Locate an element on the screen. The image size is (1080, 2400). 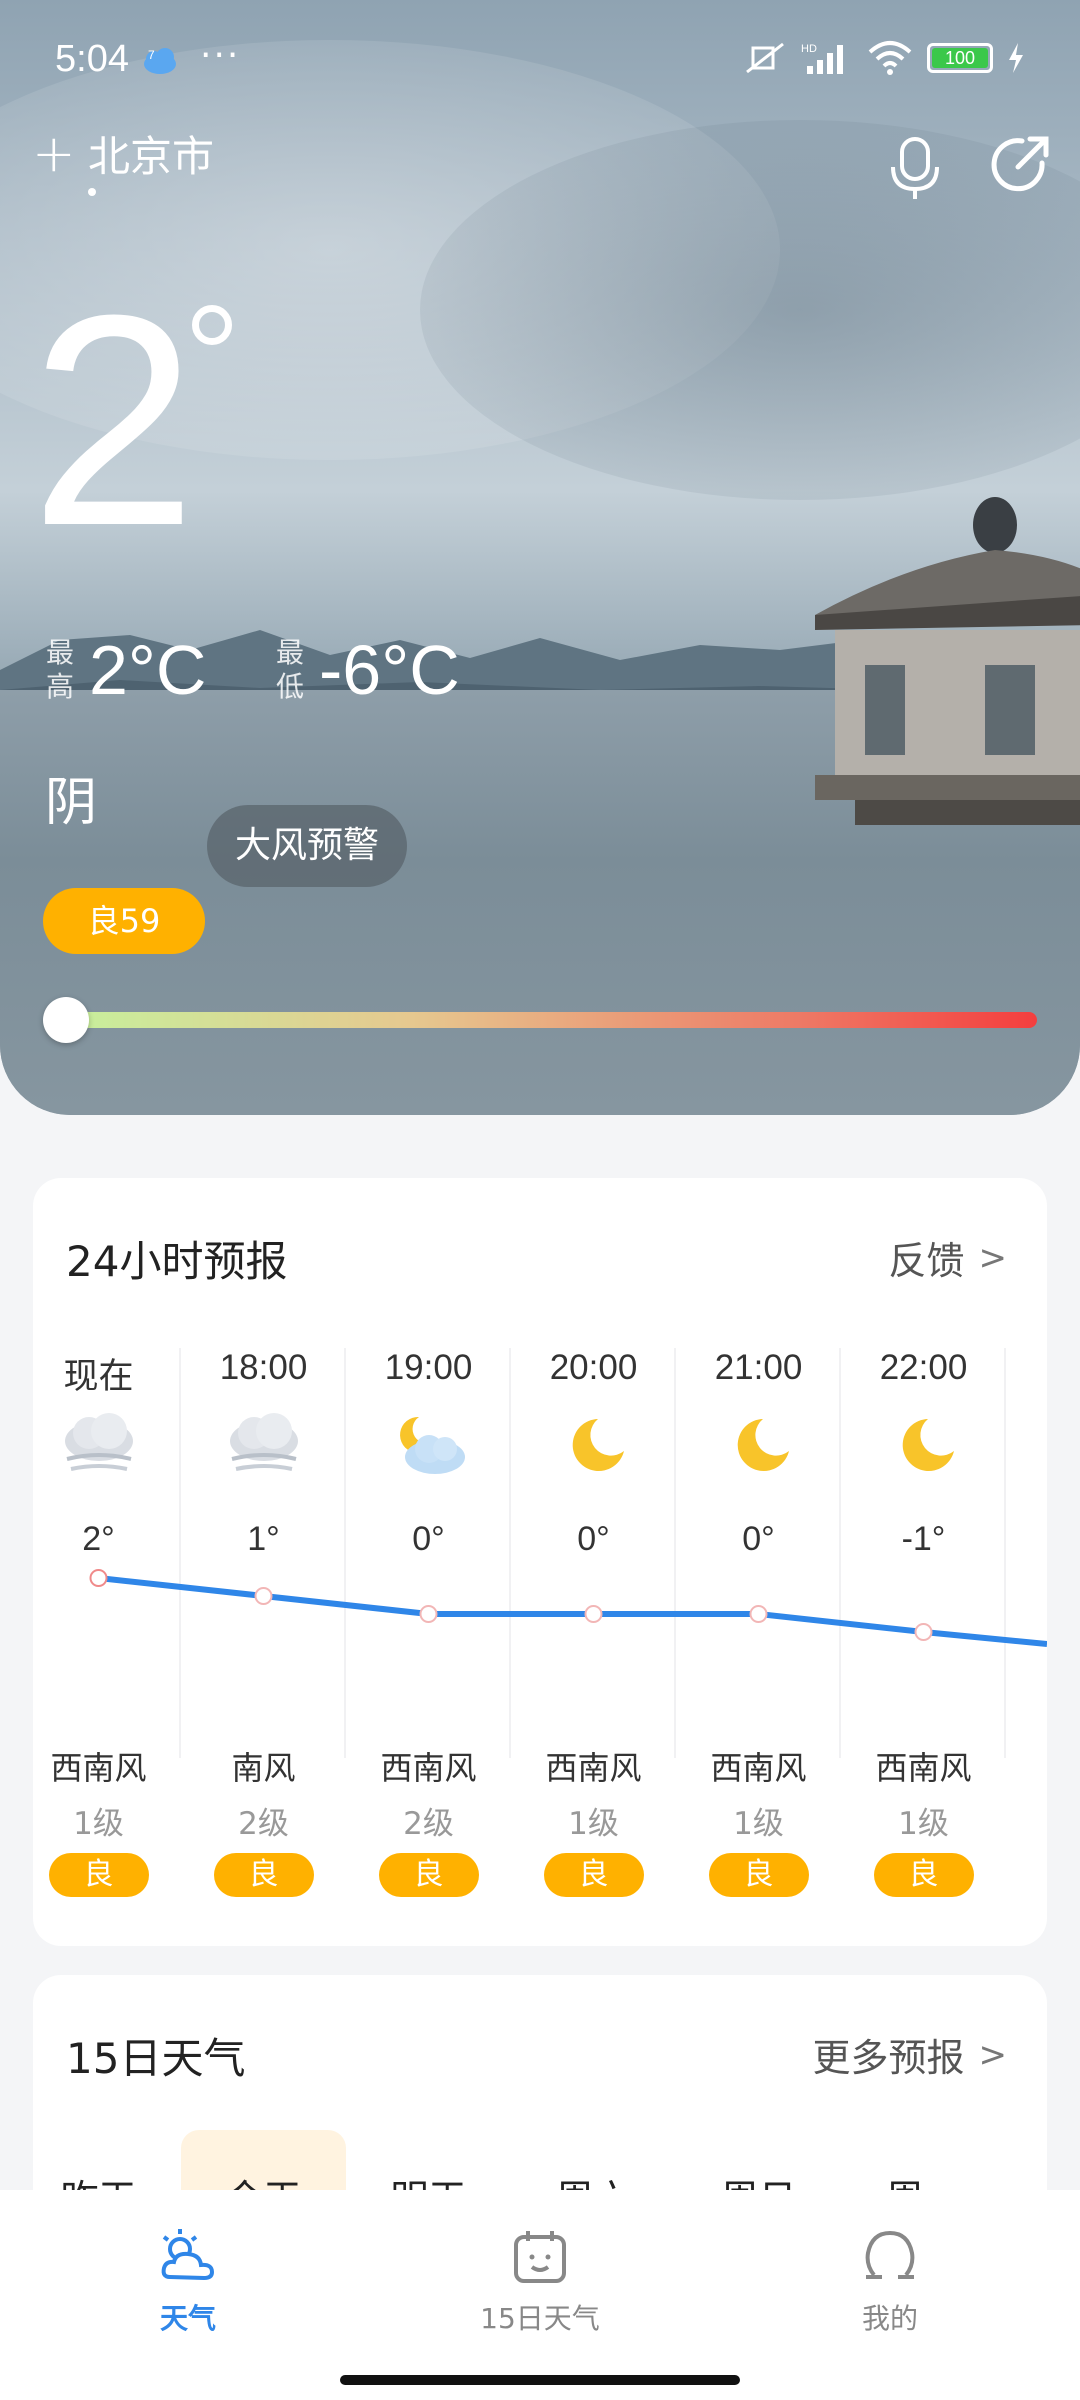
low-temperature: -6°C is located at coordinates (389, 670).